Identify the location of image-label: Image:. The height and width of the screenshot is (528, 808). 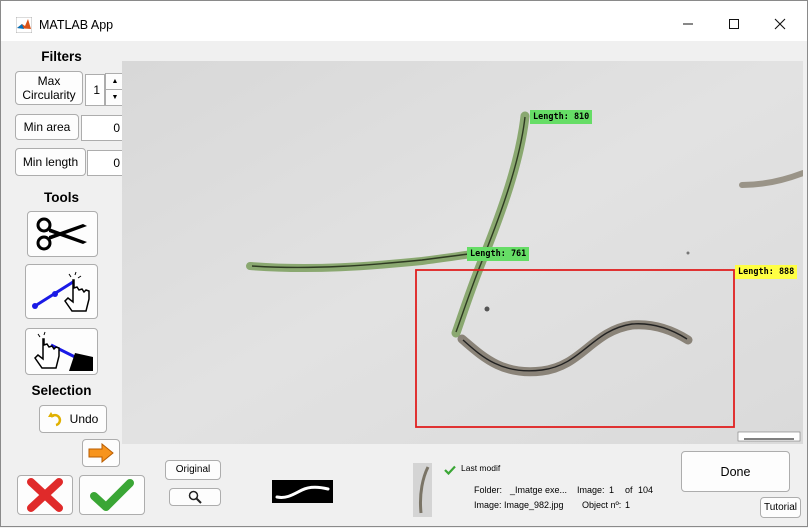
(488, 505).